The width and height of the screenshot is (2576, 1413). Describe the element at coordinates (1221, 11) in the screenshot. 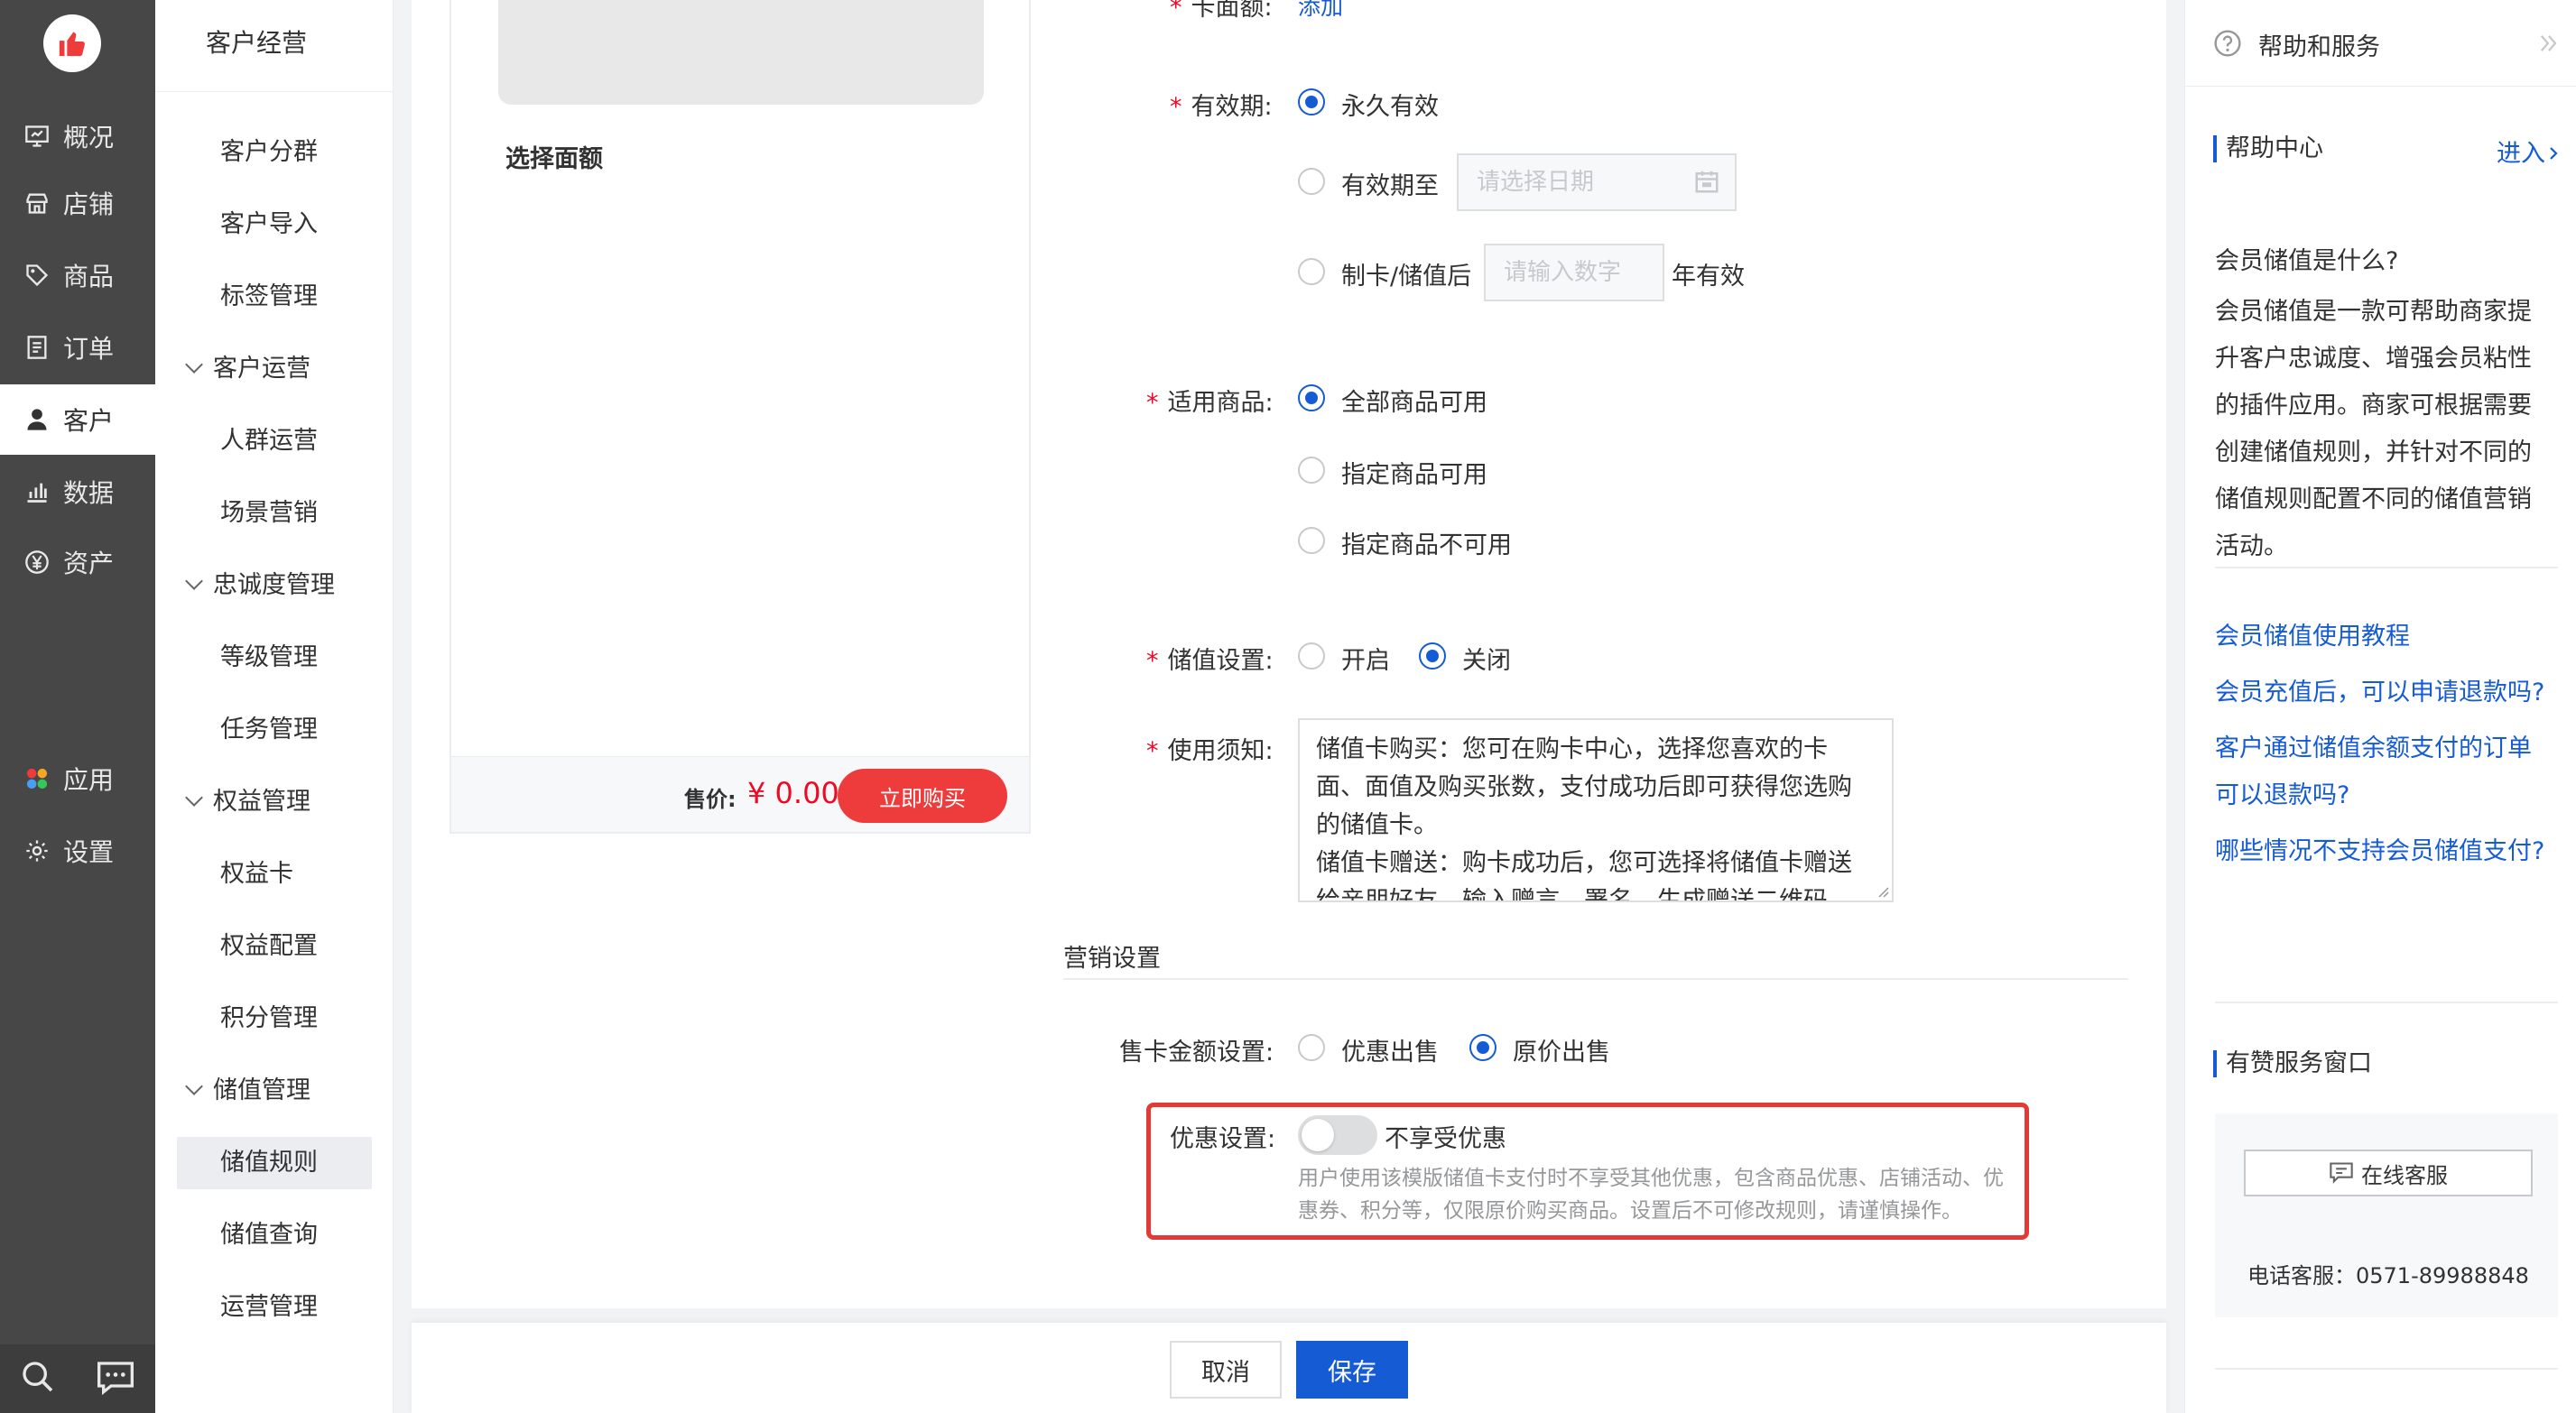

I see `card-amount-label: * 卡面额:` at that location.